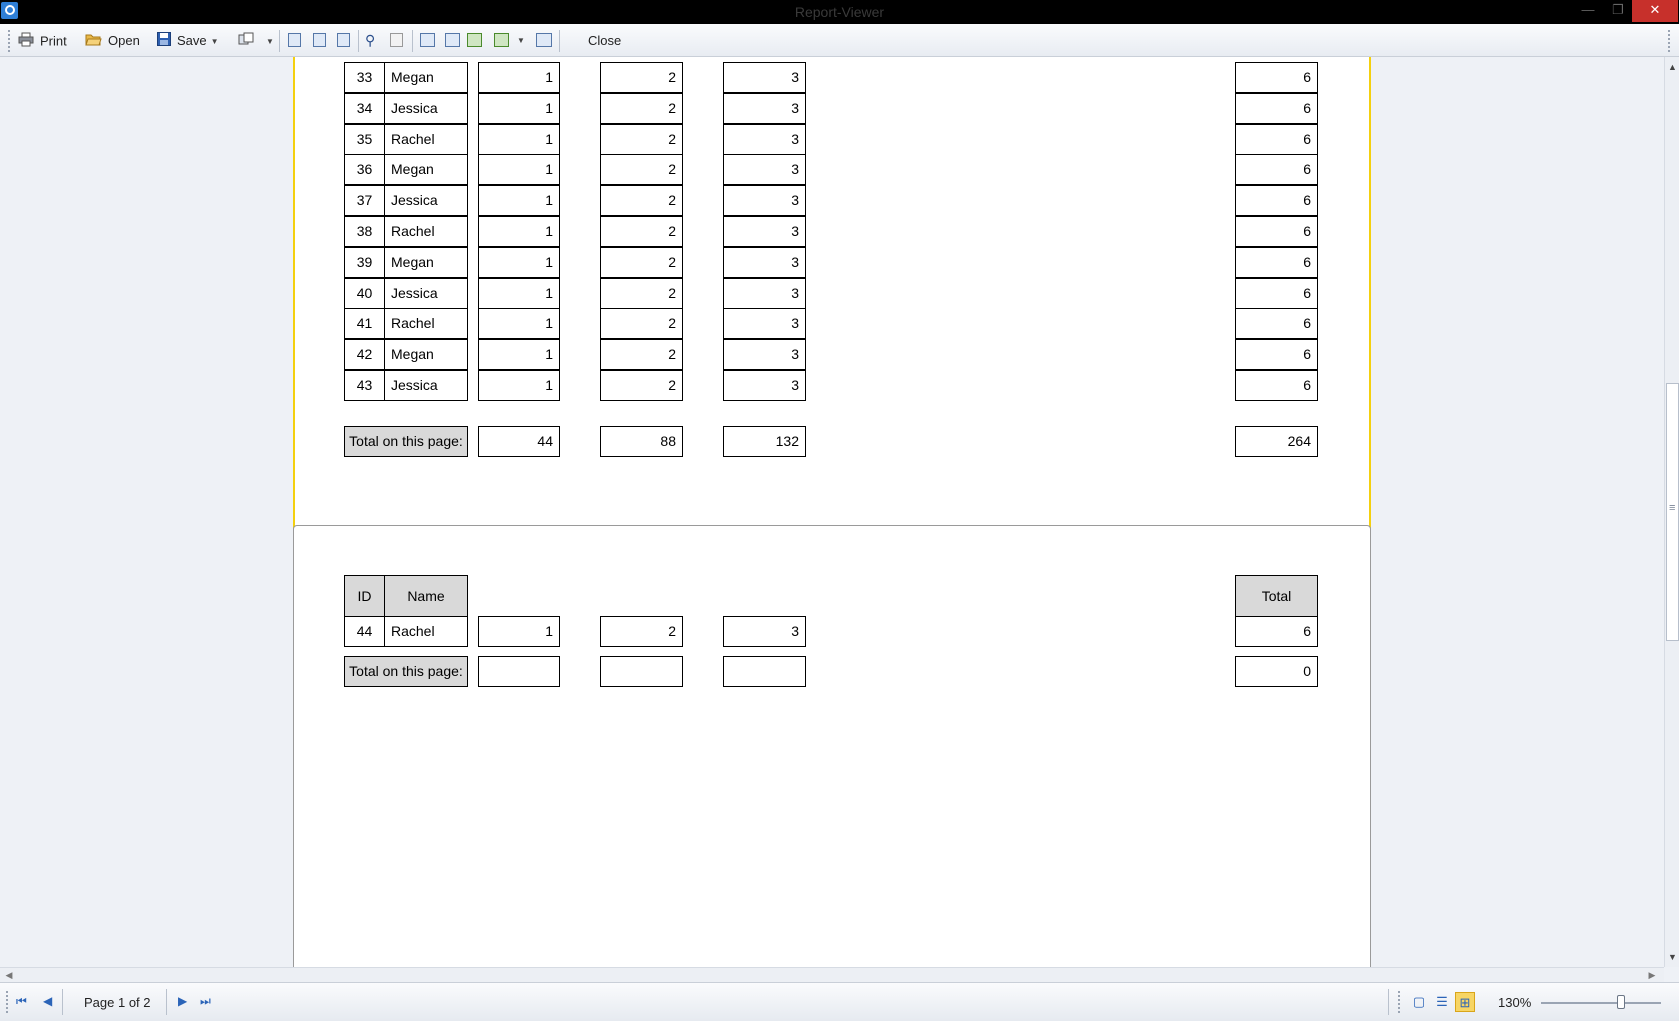 This screenshot has width=1679, height=1021. Describe the element at coordinates (426, 596) in the screenshot. I see `header-name: Name` at that location.